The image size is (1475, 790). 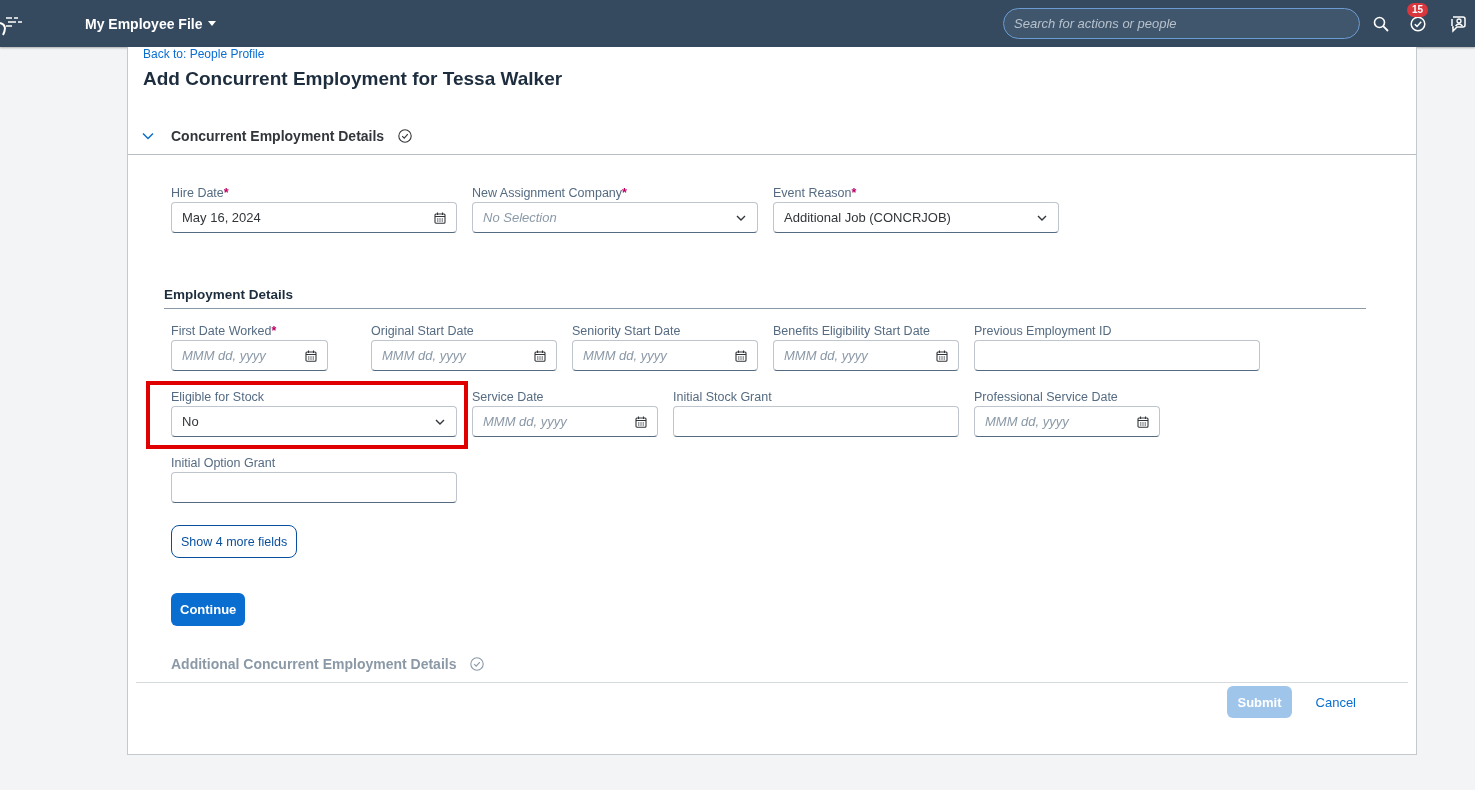 What do you see at coordinates (508, 397) in the screenshot?
I see `field-label: Service Date` at bounding box center [508, 397].